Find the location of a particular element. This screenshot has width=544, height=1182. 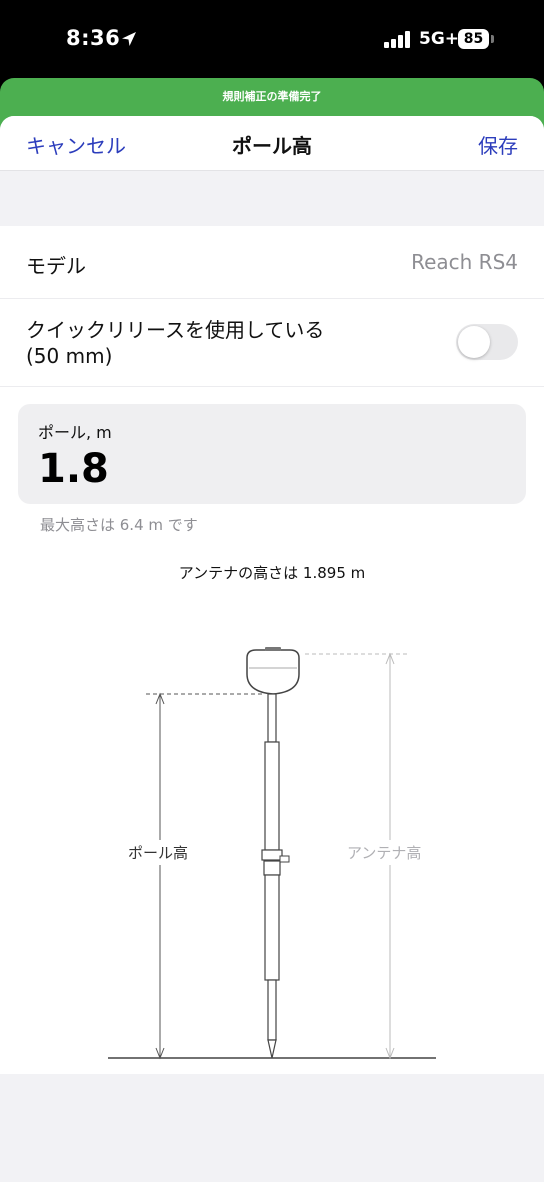

quick-release-label: クイックリリースを使用している is located at coordinates (175, 330).